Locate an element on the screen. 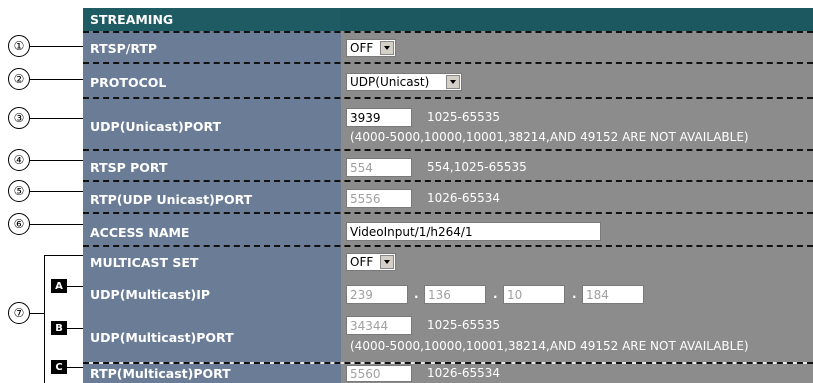  multicast-set-select: OFF is located at coordinates (371, 262).